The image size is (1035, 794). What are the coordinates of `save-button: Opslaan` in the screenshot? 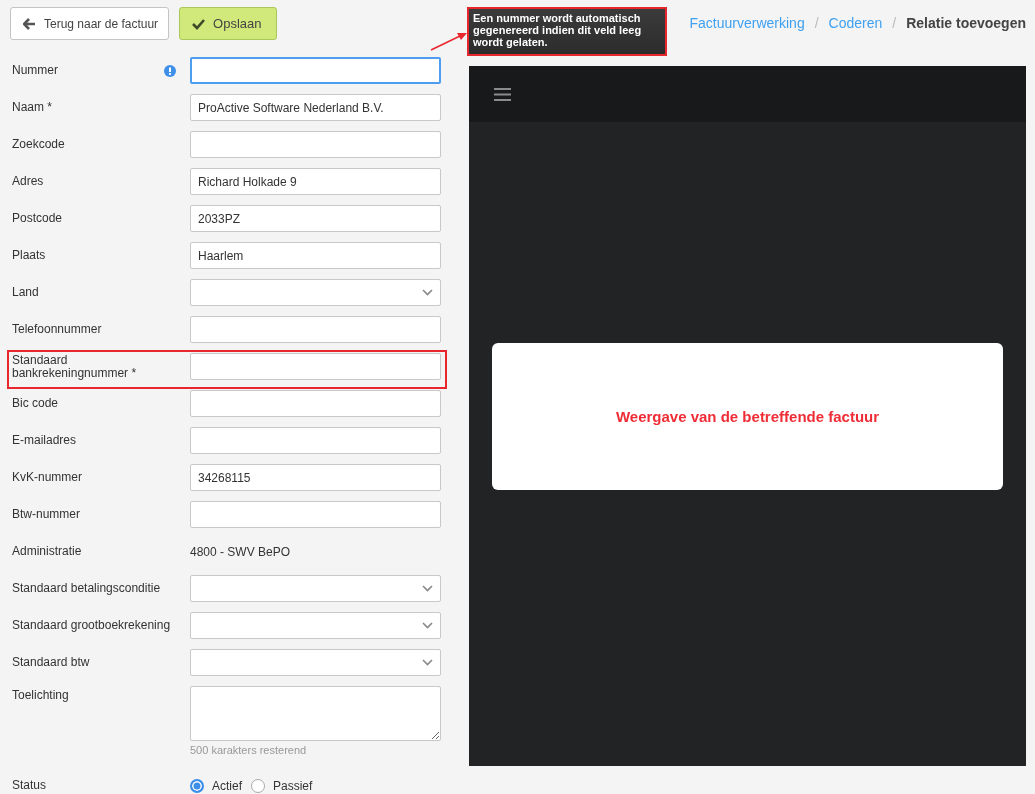 It's located at (228, 23).